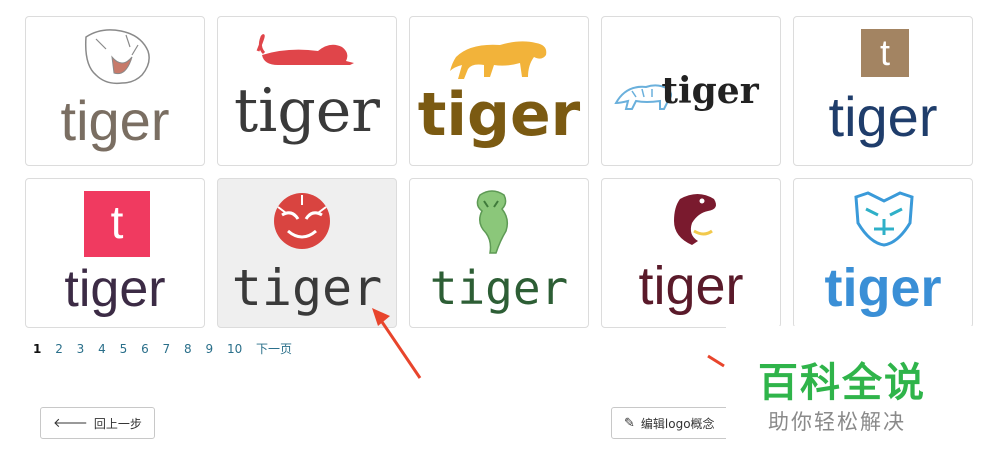 The width and height of the screenshot is (1000, 473). Describe the element at coordinates (59, 349) in the screenshot. I see `page-link-2: 2` at that location.